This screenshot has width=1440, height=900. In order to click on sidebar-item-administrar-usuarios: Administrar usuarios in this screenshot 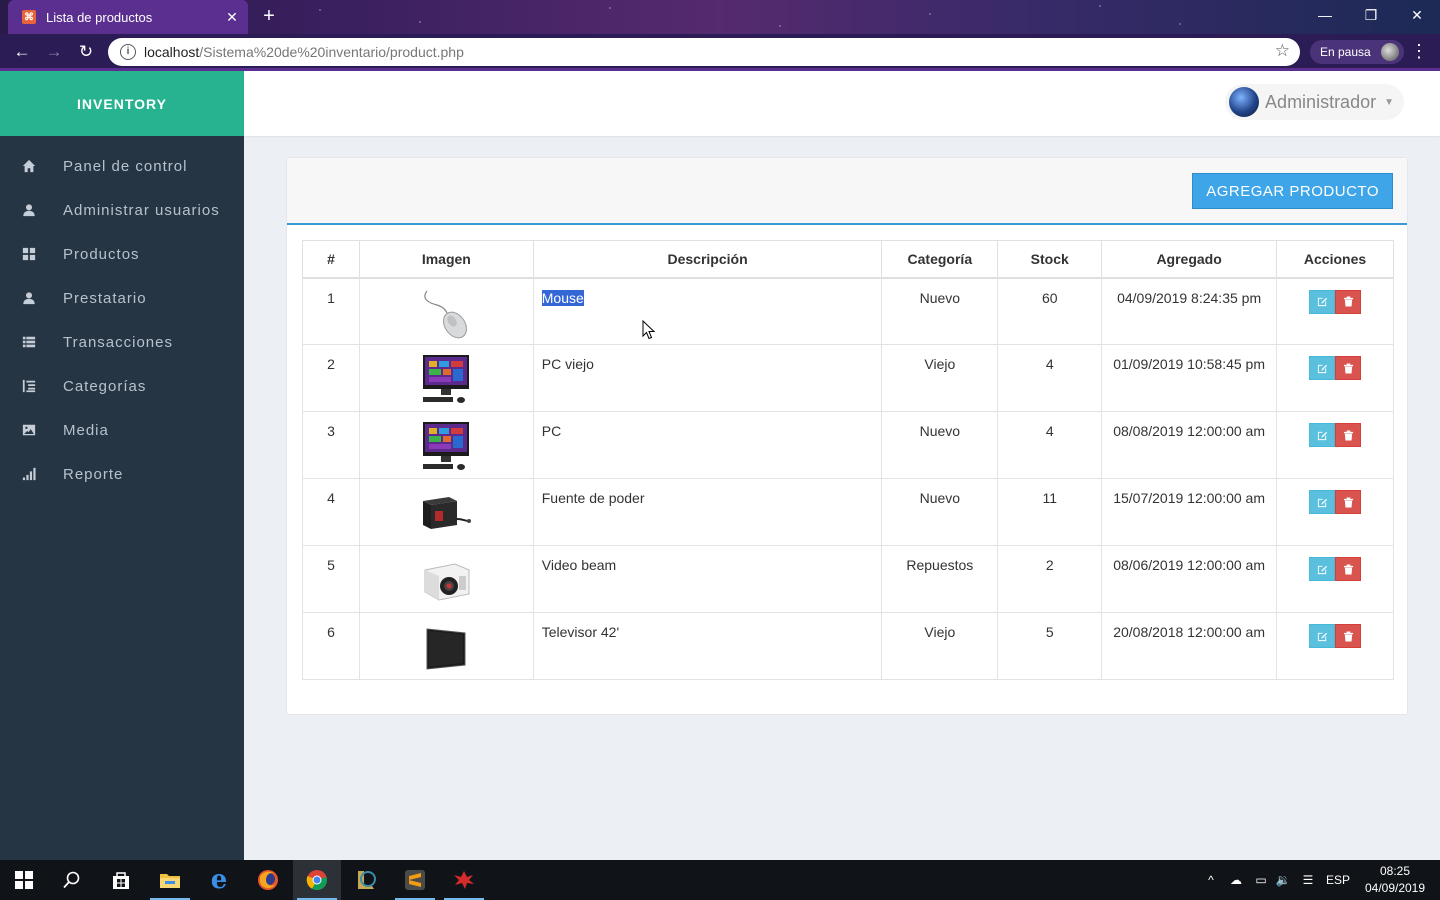, I will do `click(122, 210)`.